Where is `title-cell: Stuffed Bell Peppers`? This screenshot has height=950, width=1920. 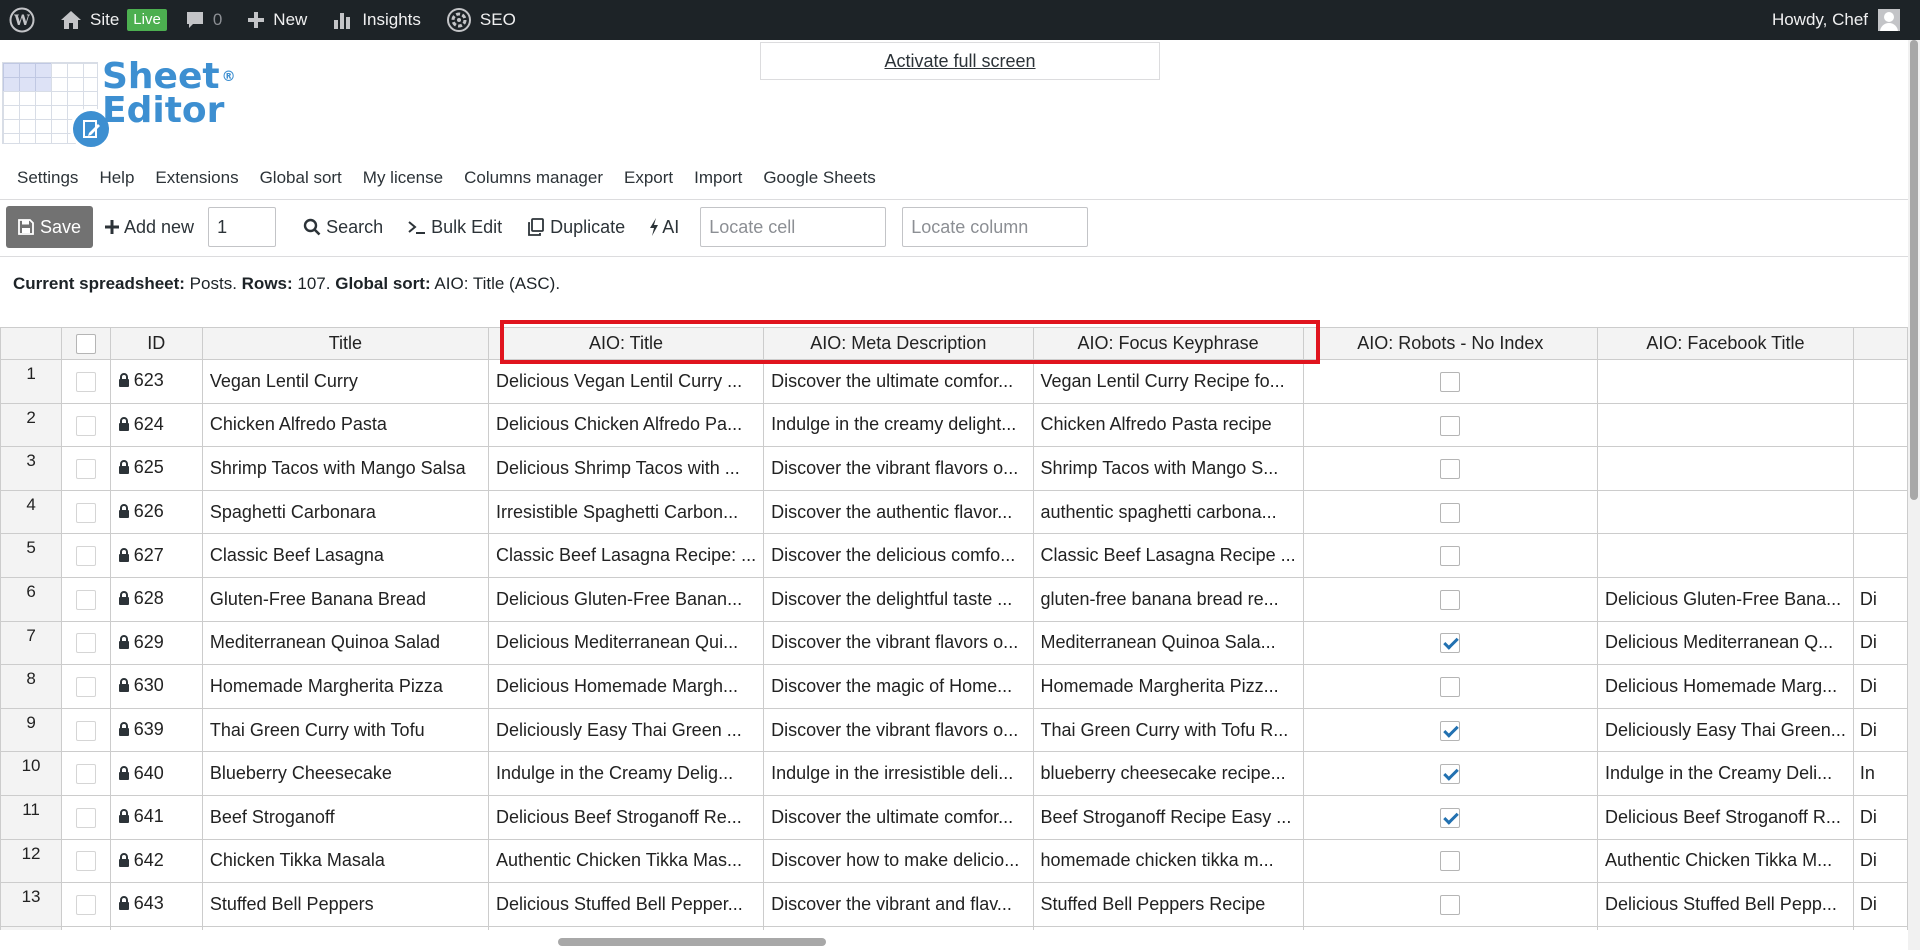
title-cell: Stuffed Bell Peppers is located at coordinates (345, 904).